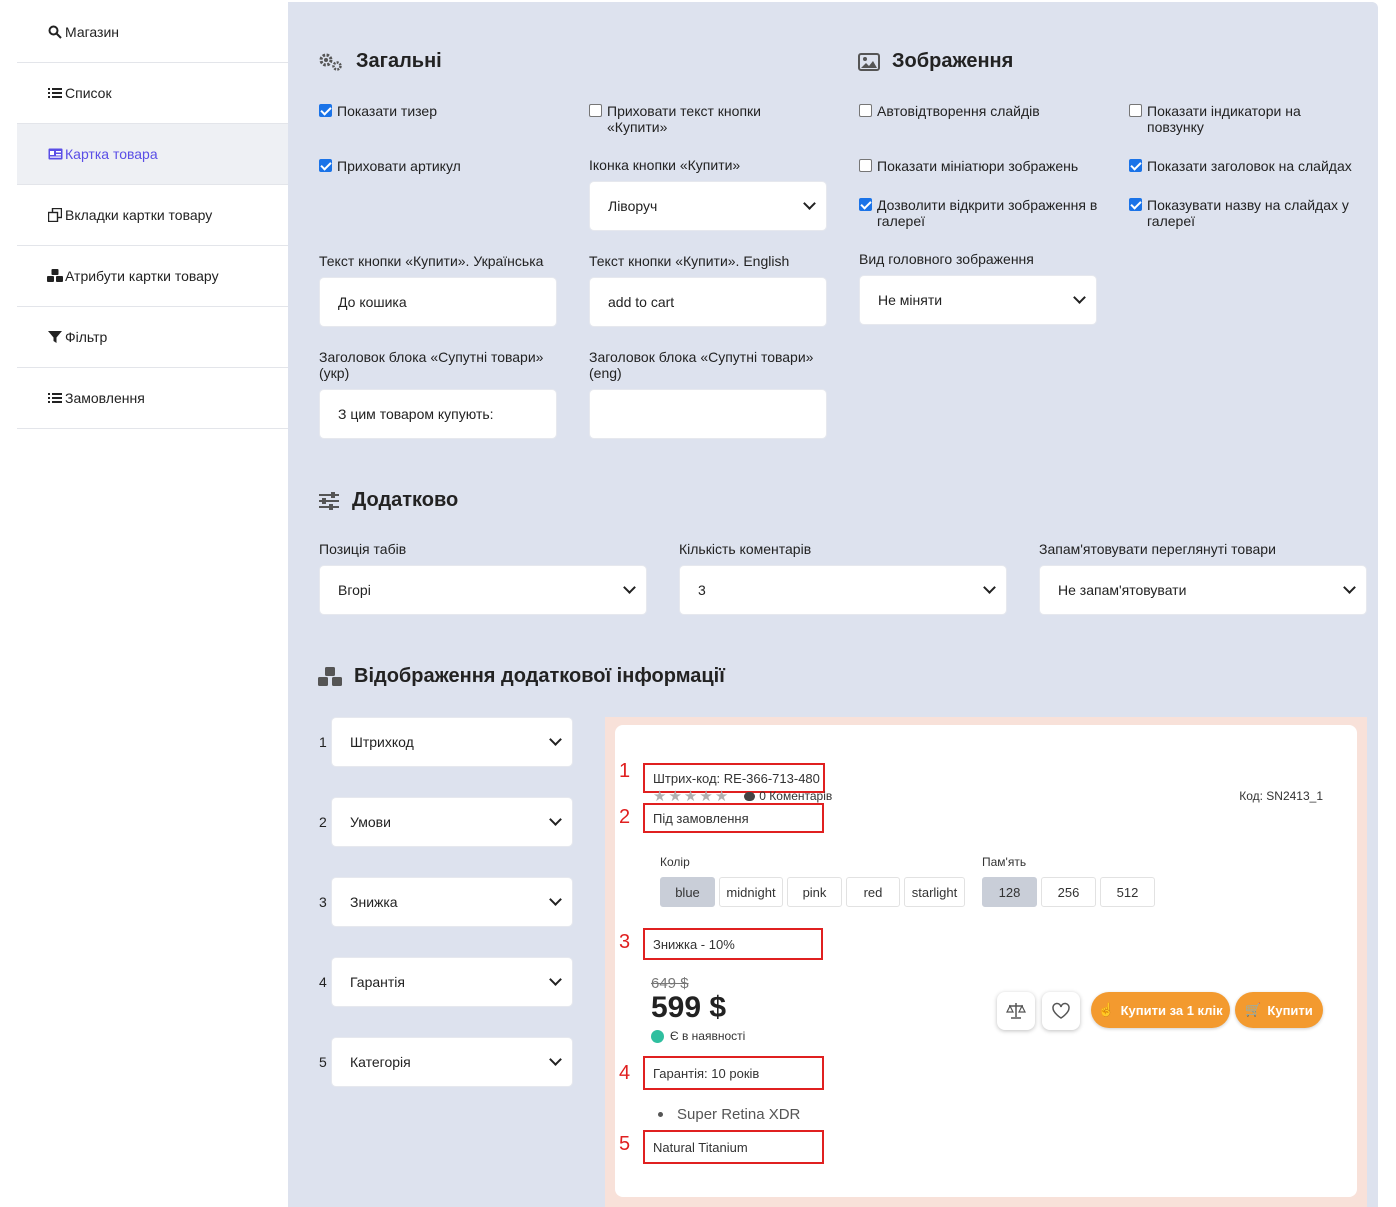 This screenshot has width=1396, height=1207. I want to click on copy-icon, so click(55, 215).